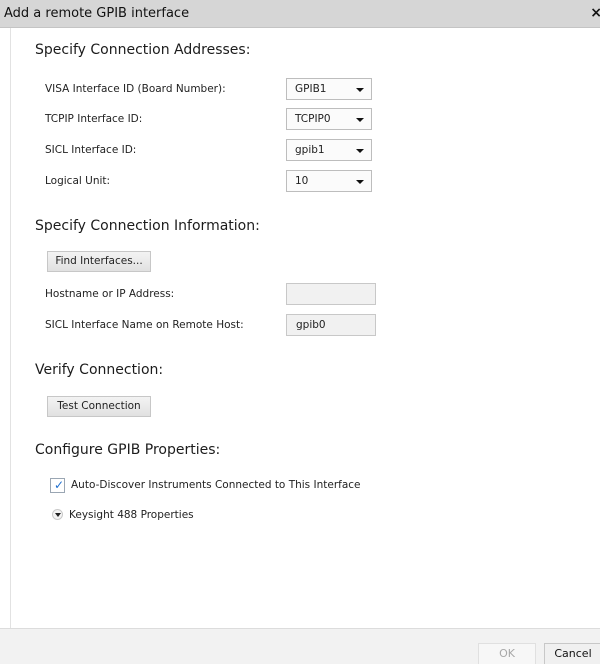 The width and height of the screenshot is (600, 664). Describe the element at coordinates (329, 150) in the screenshot. I see `sicl-interface-select: gpib1` at that location.